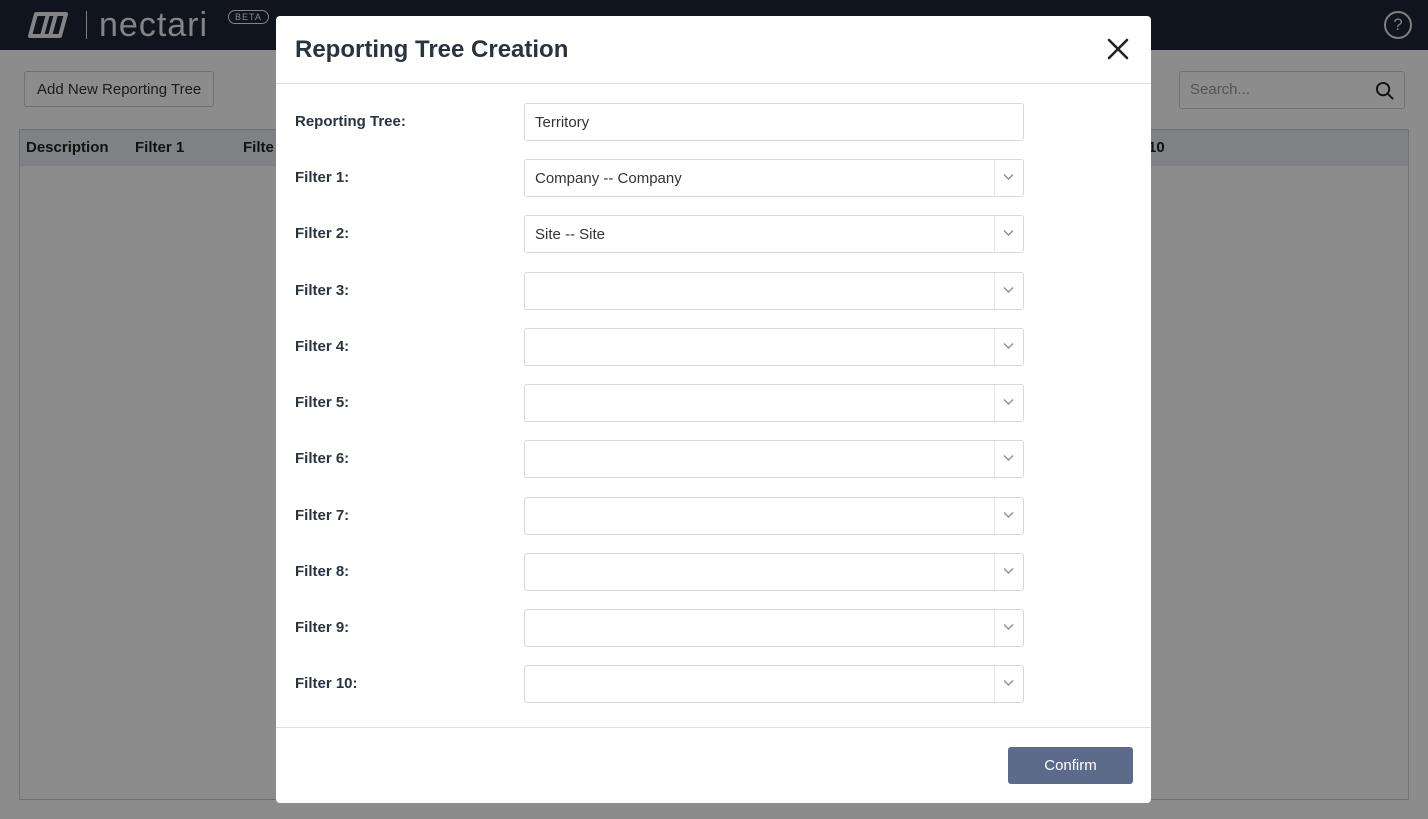  I want to click on filter-5-row: Filter 5:, so click(713, 403).